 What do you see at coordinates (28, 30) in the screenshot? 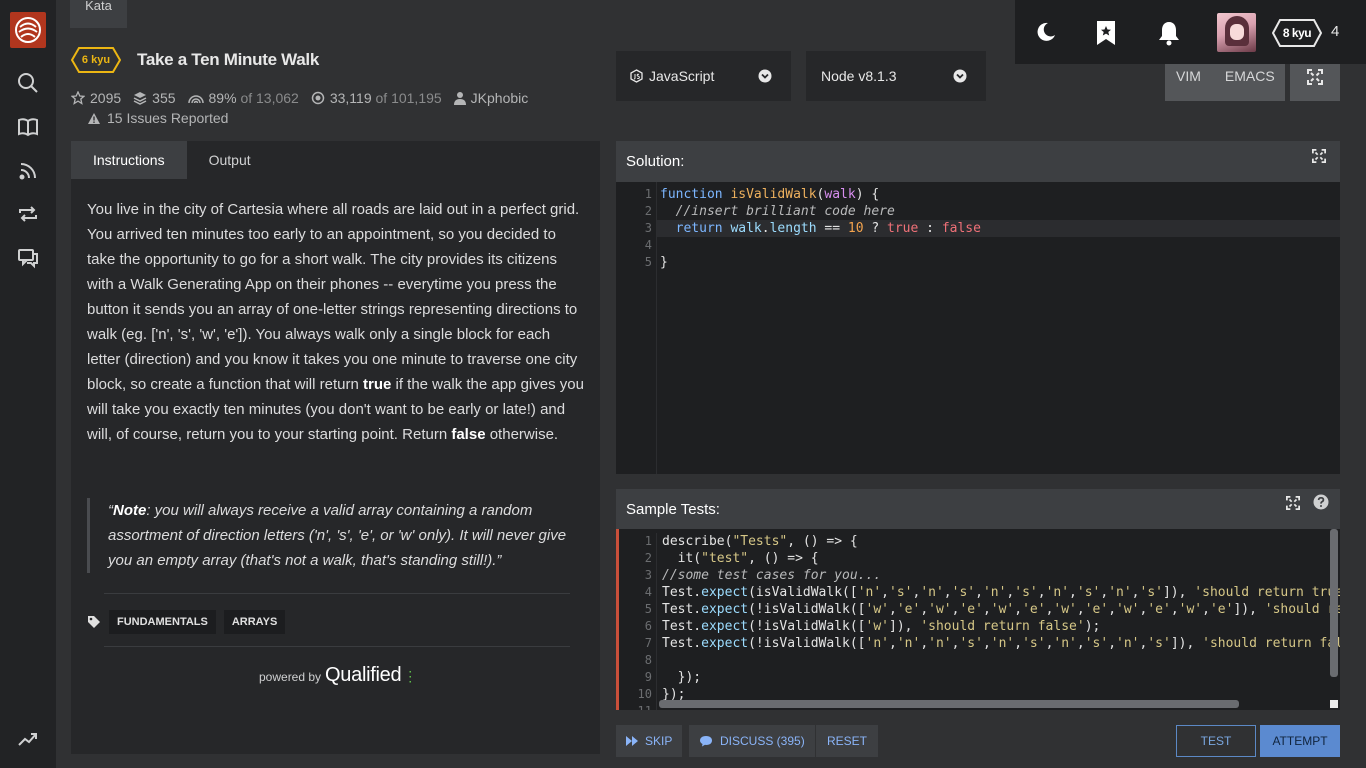
I see `codewars-logo-icon` at bounding box center [28, 30].